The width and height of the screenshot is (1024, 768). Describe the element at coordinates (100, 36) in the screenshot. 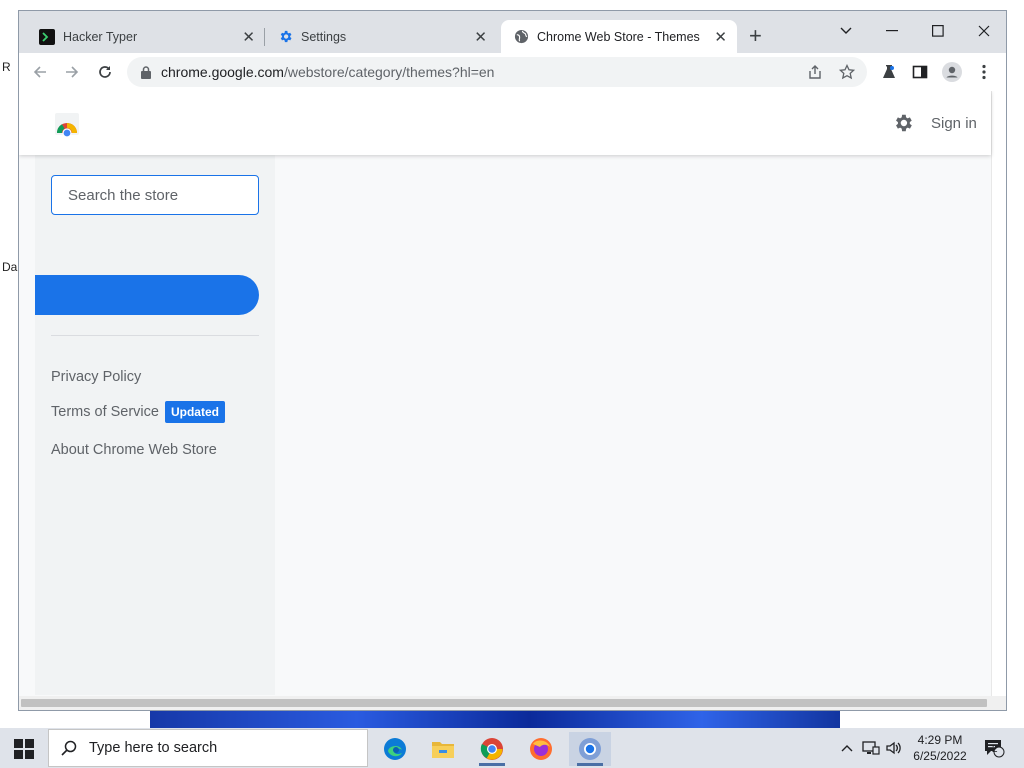

I see `tab-title: Hacker Typer` at that location.